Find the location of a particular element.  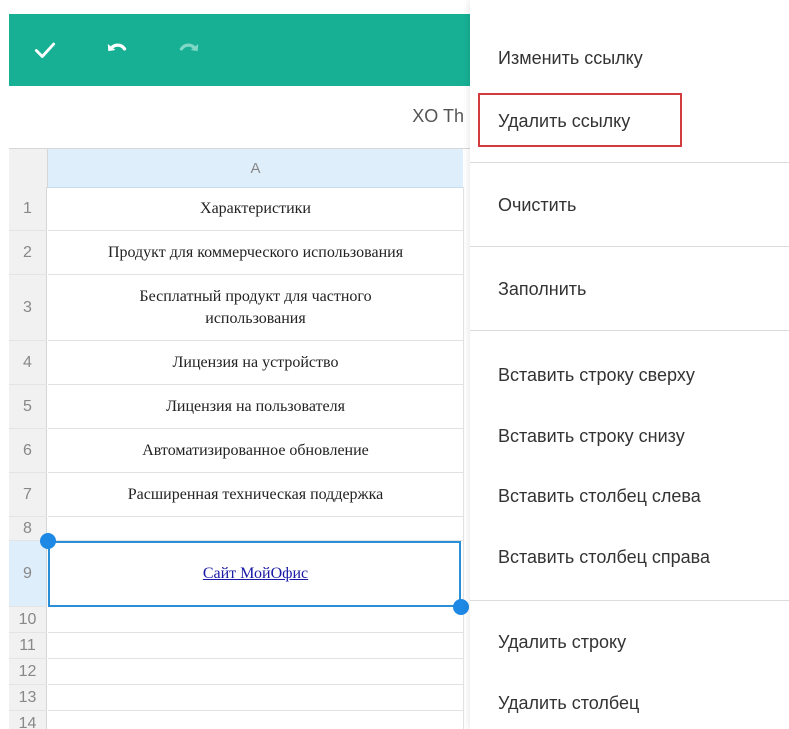

row-header: 11 is located at coordinates (28, 646).